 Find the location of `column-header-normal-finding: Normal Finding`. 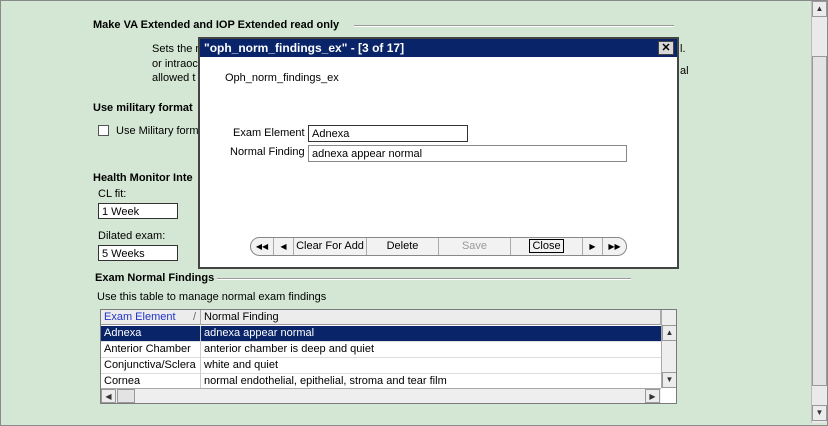

column-header-normal-finding: Normal Finding is located at coordinates (431, 317).